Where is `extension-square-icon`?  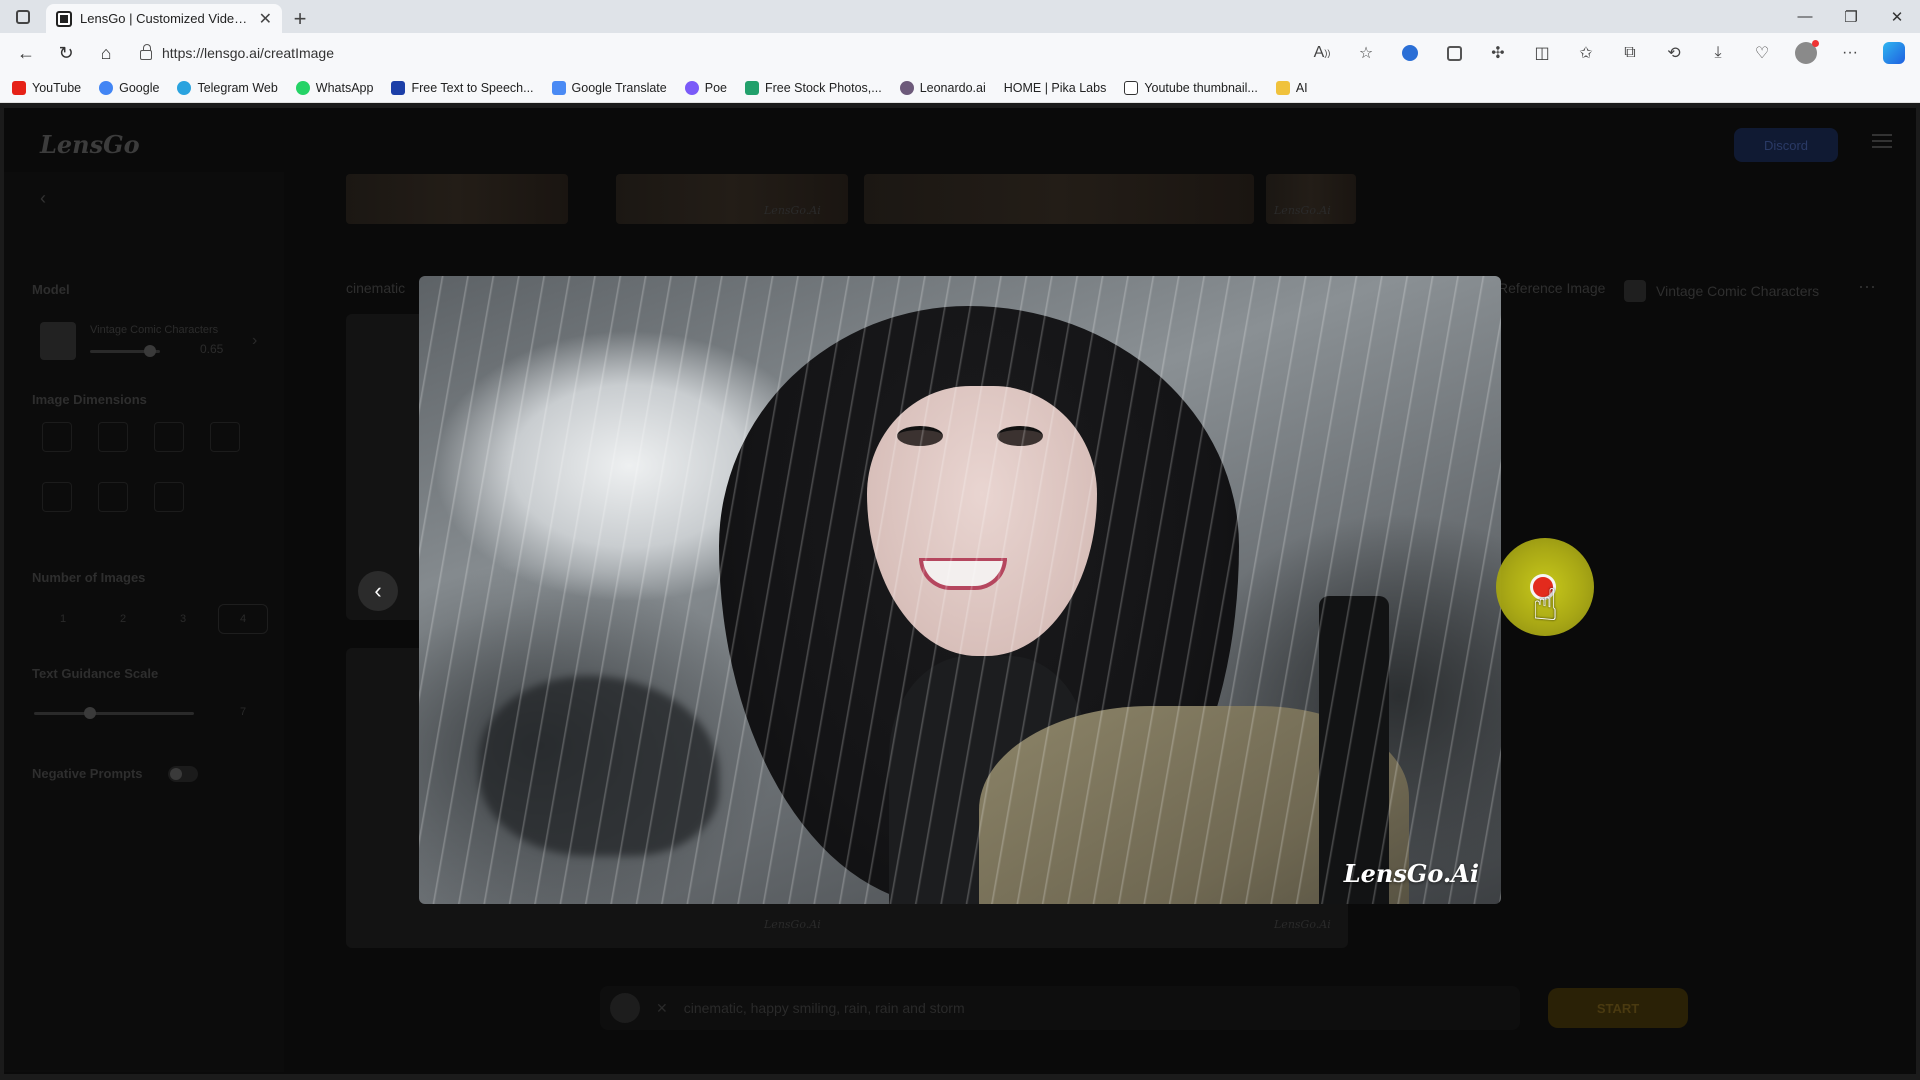 extension-square-icon is located at coordinates (1454, 53).